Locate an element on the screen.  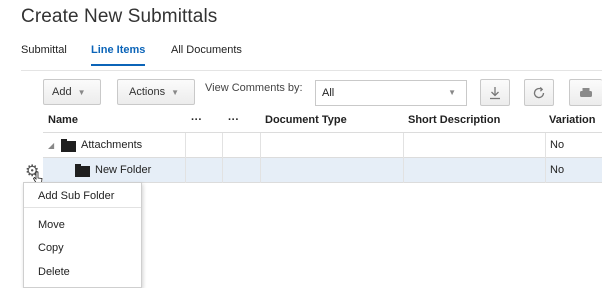
column-header-name: Name is located at coordinates (63, 121).